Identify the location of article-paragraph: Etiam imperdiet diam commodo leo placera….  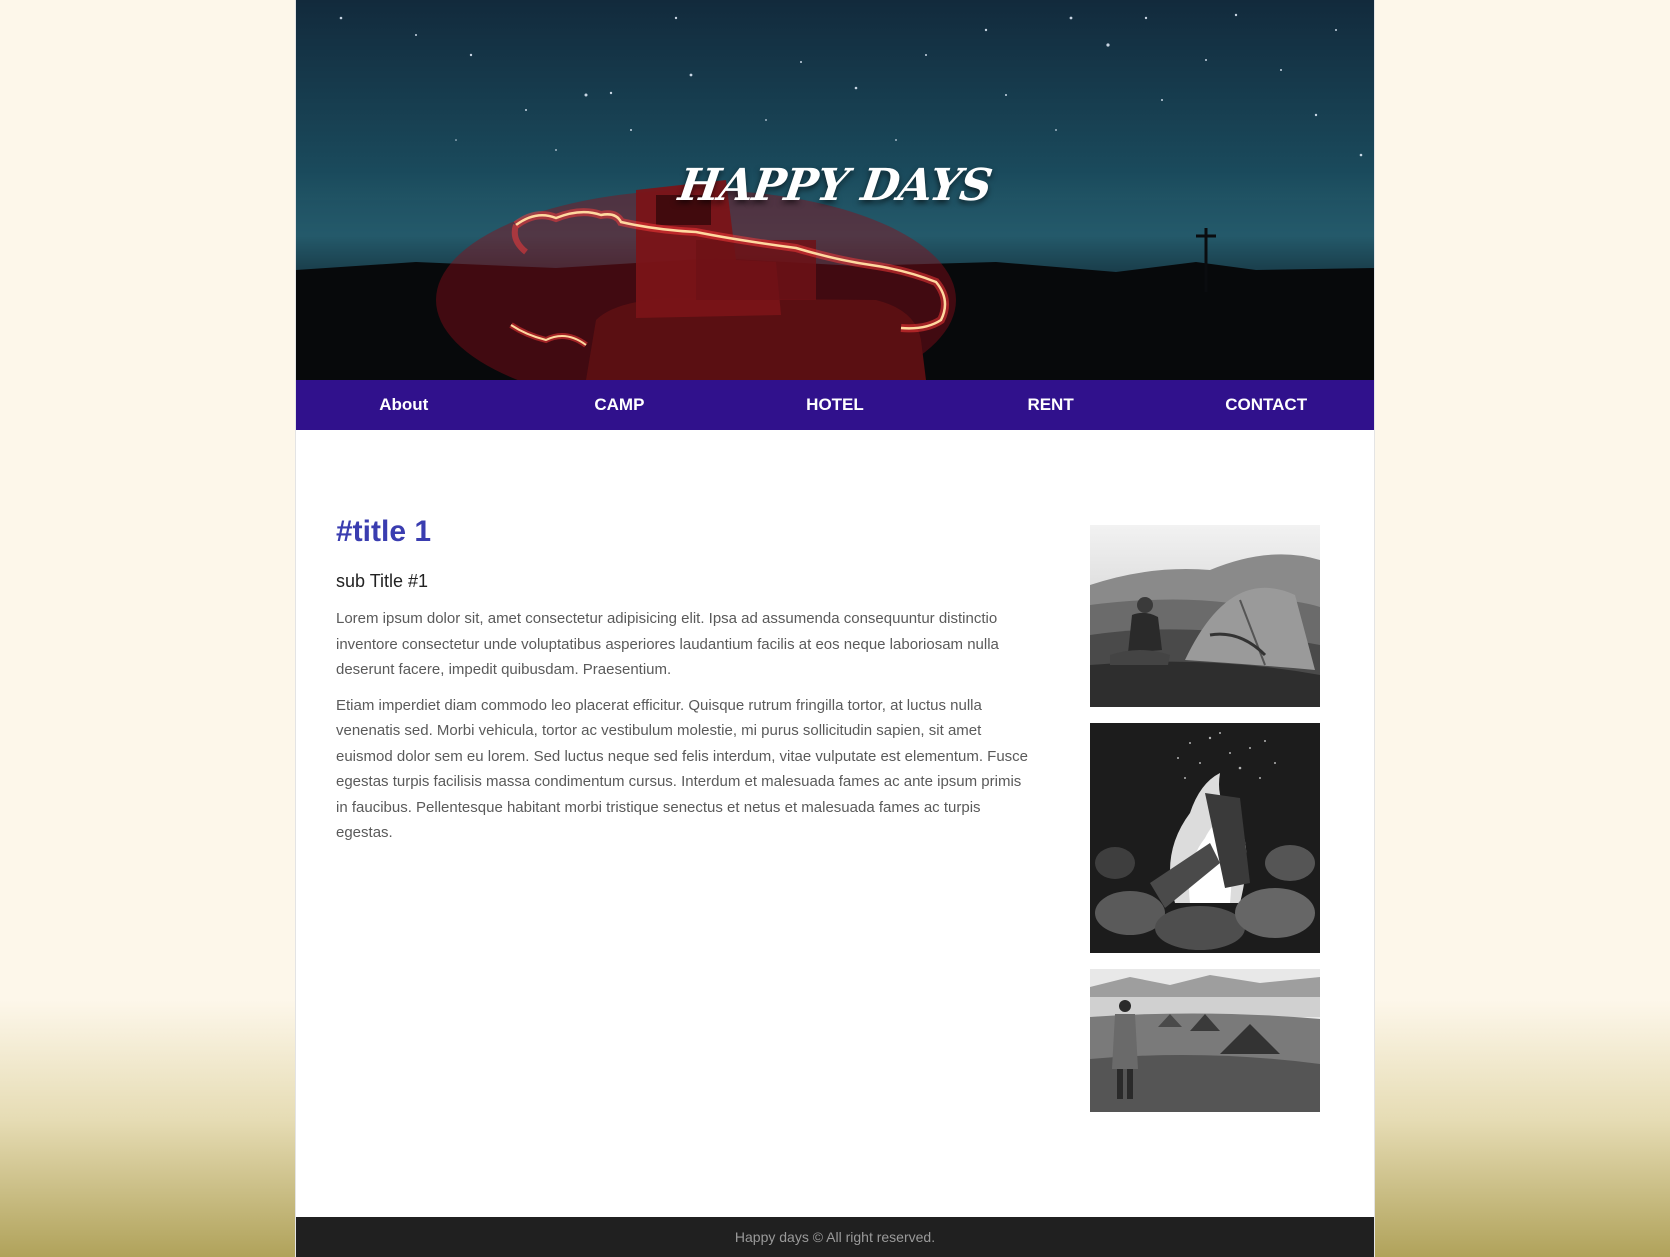
(682, 769).